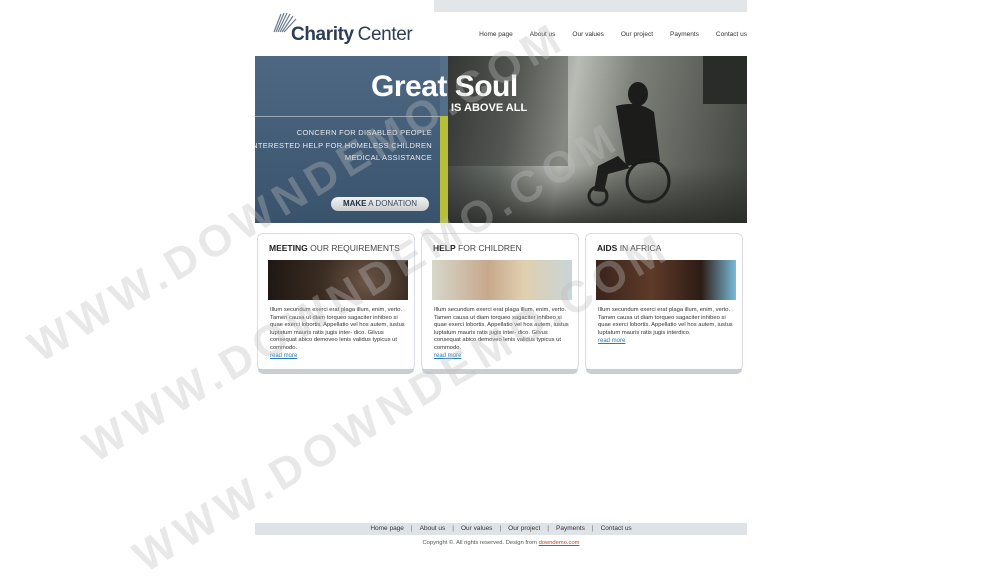 The width and height of the screenshot is (1002, 583). I want to click on card-title-light: FOR CHILDREN, so click(490, 248).